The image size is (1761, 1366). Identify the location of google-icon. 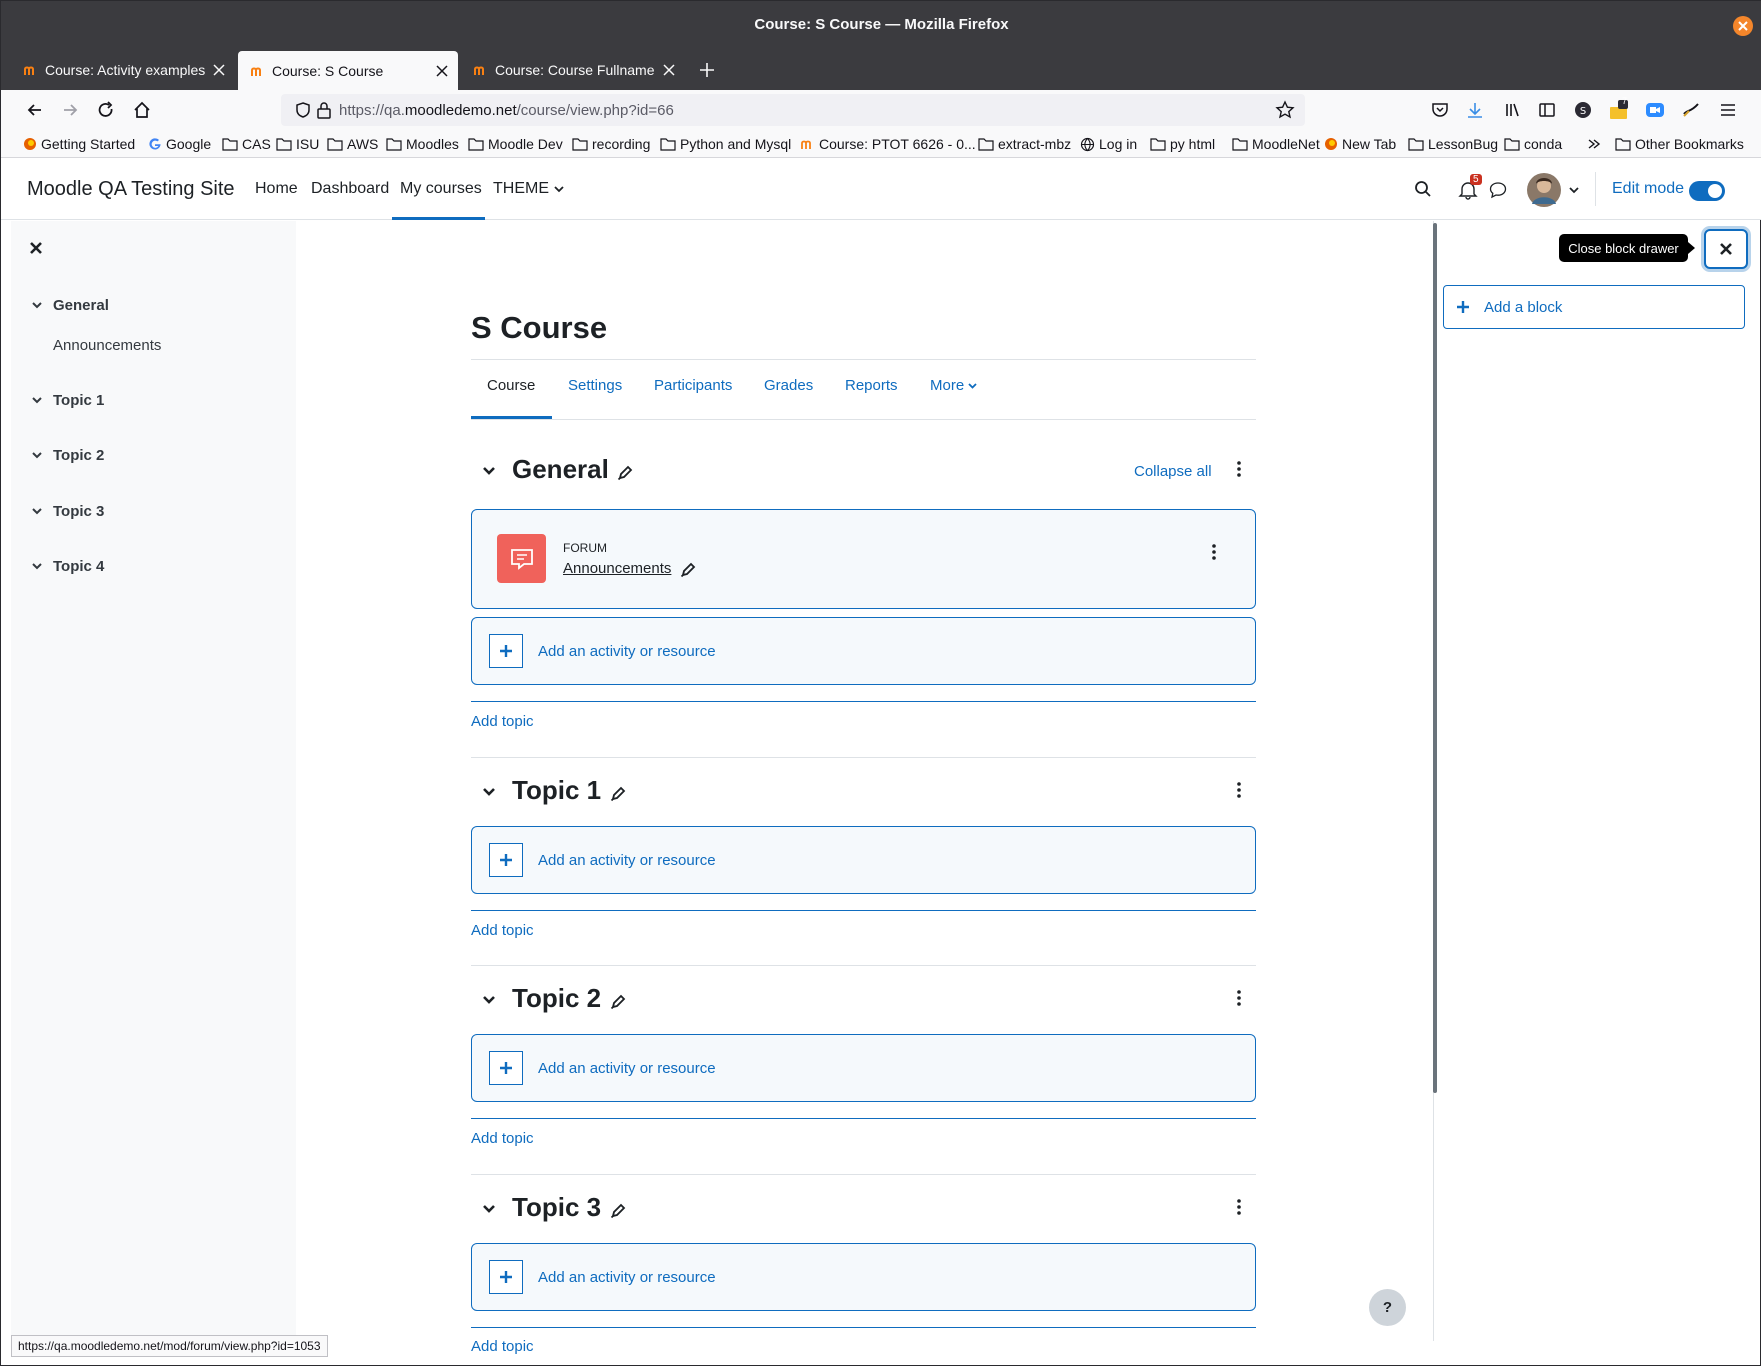
(155, 144).